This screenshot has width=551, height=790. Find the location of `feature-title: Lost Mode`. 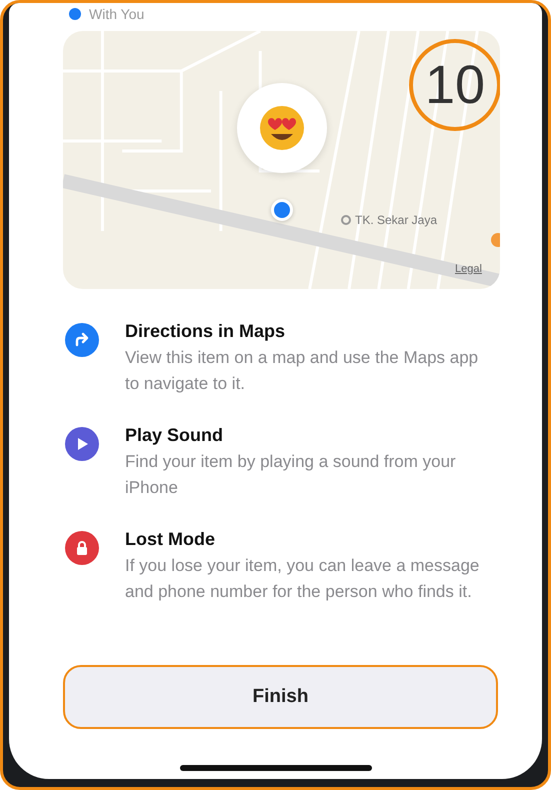

feature-title: Lost Mode is located at coordinates (170, 539).